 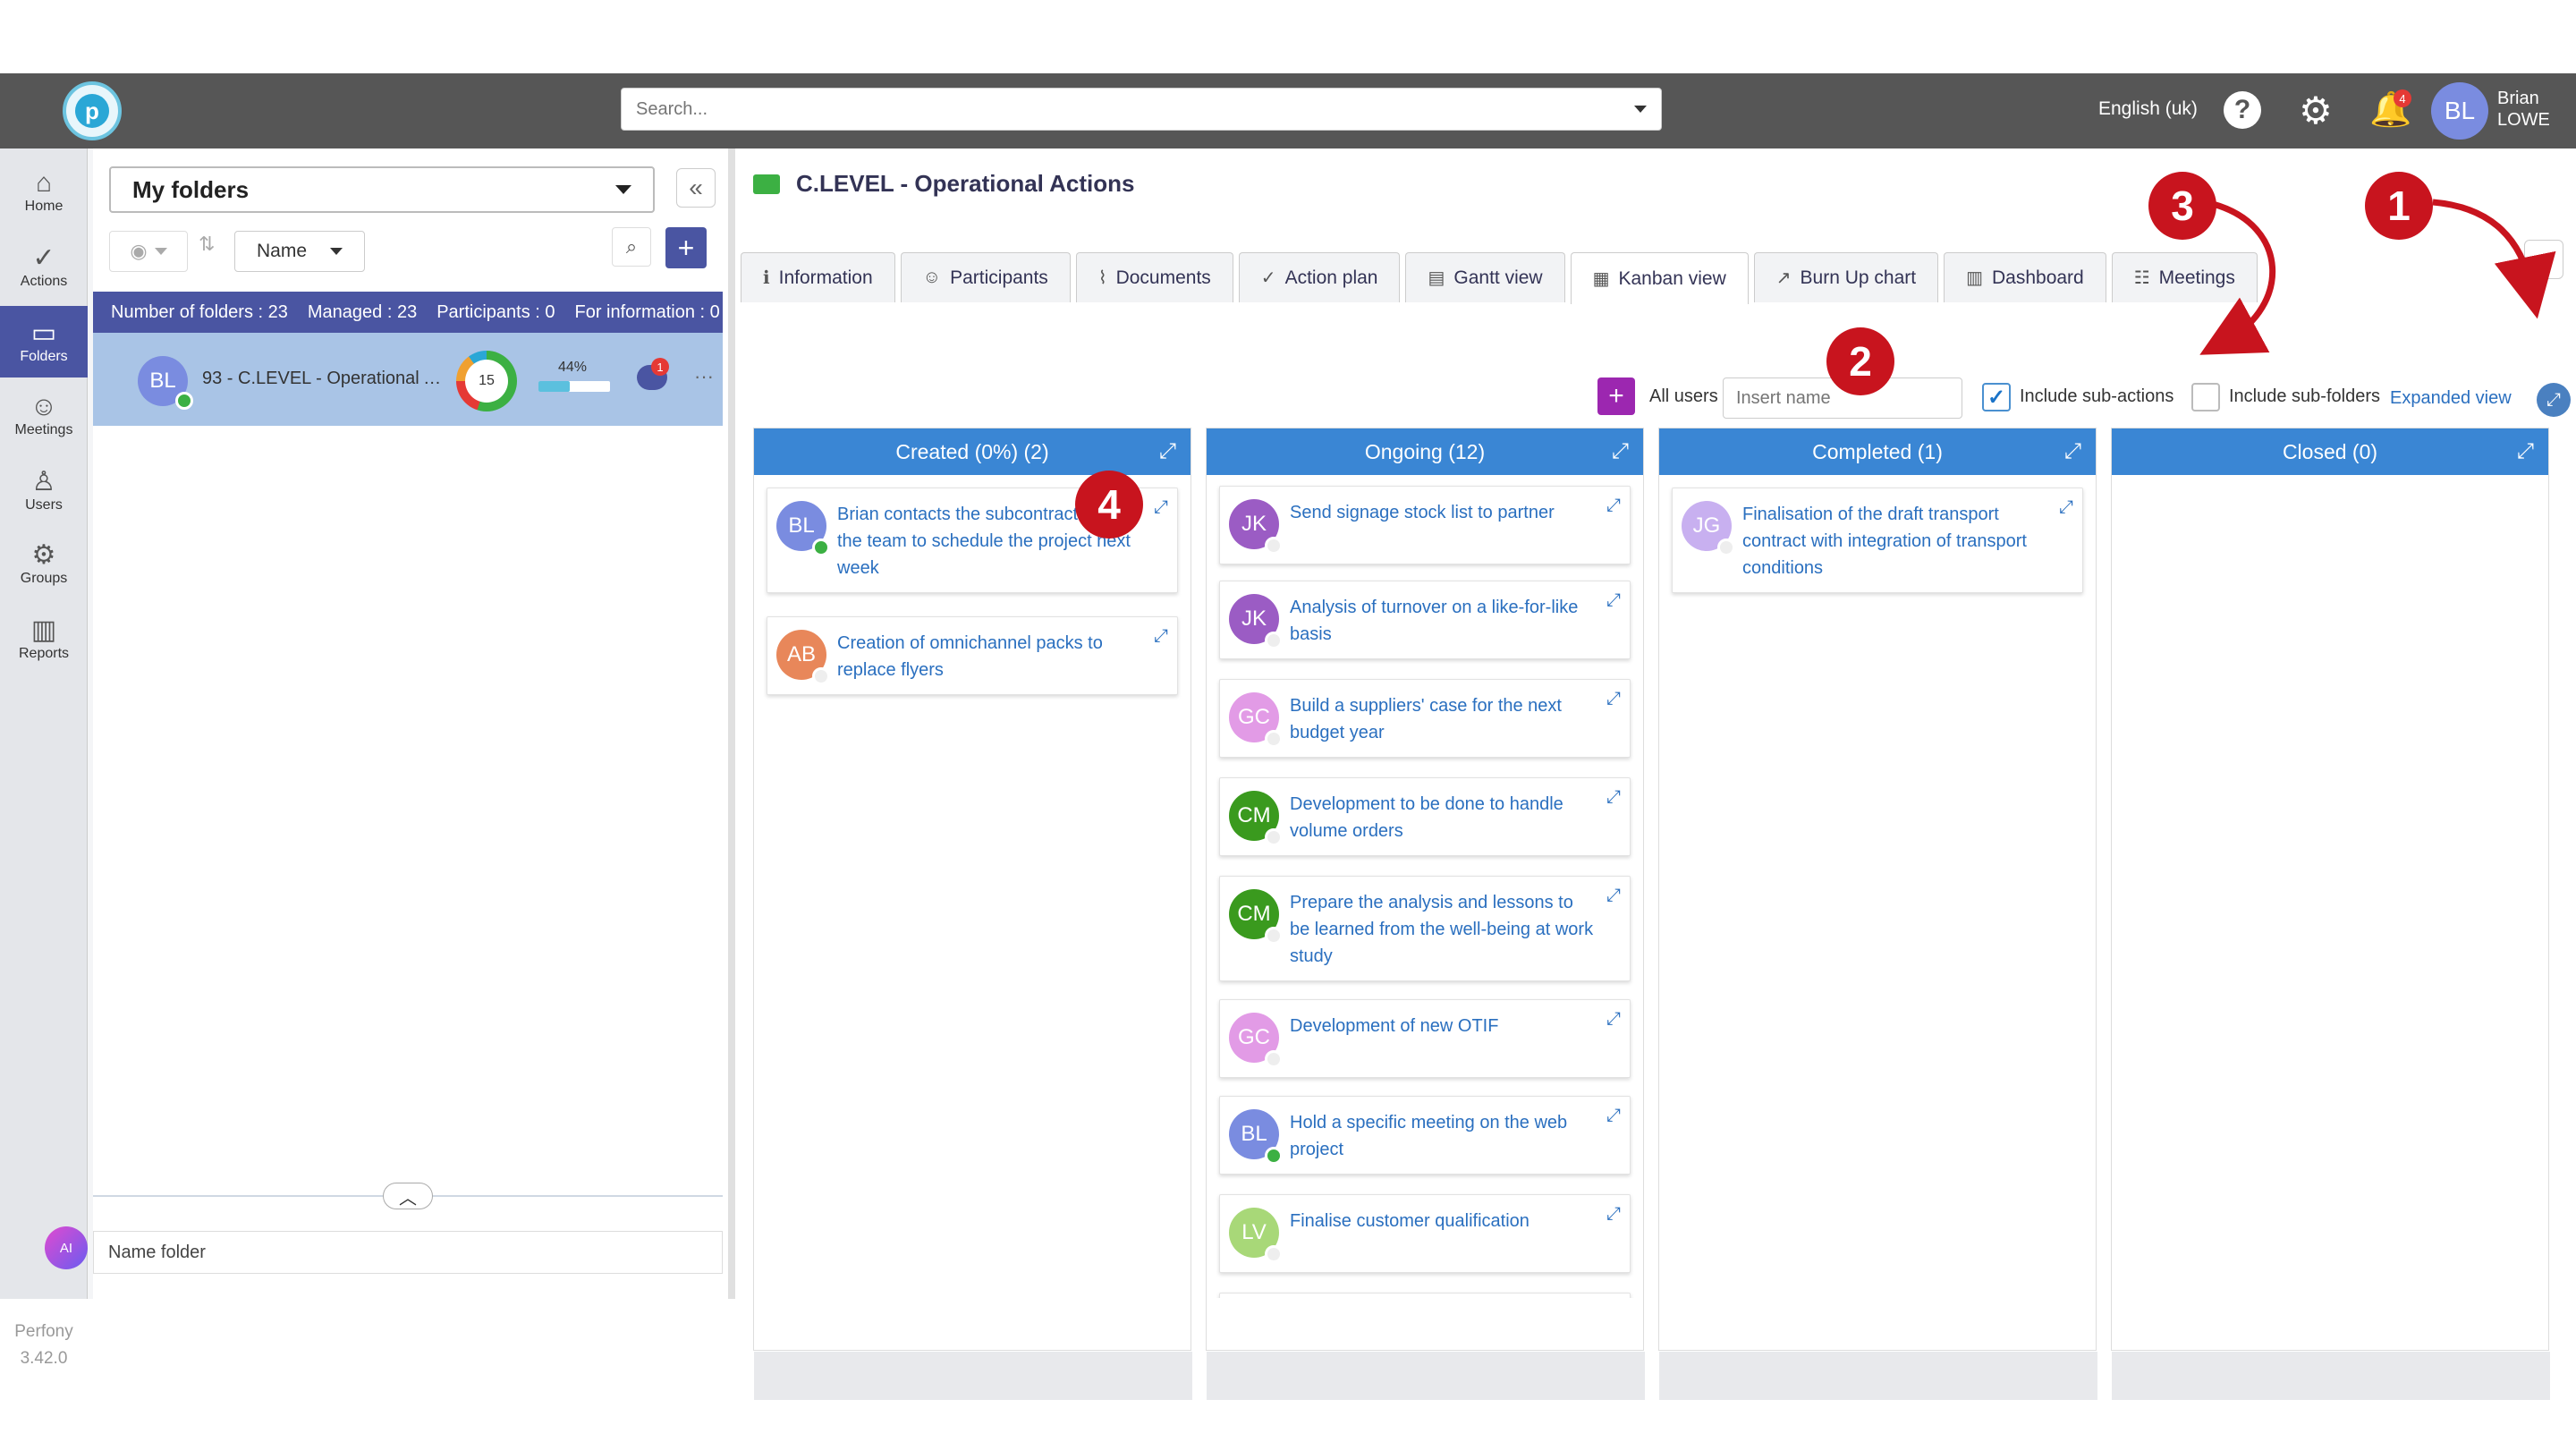 I want to click on annotation-arrows, so click(x=2377, y=277).